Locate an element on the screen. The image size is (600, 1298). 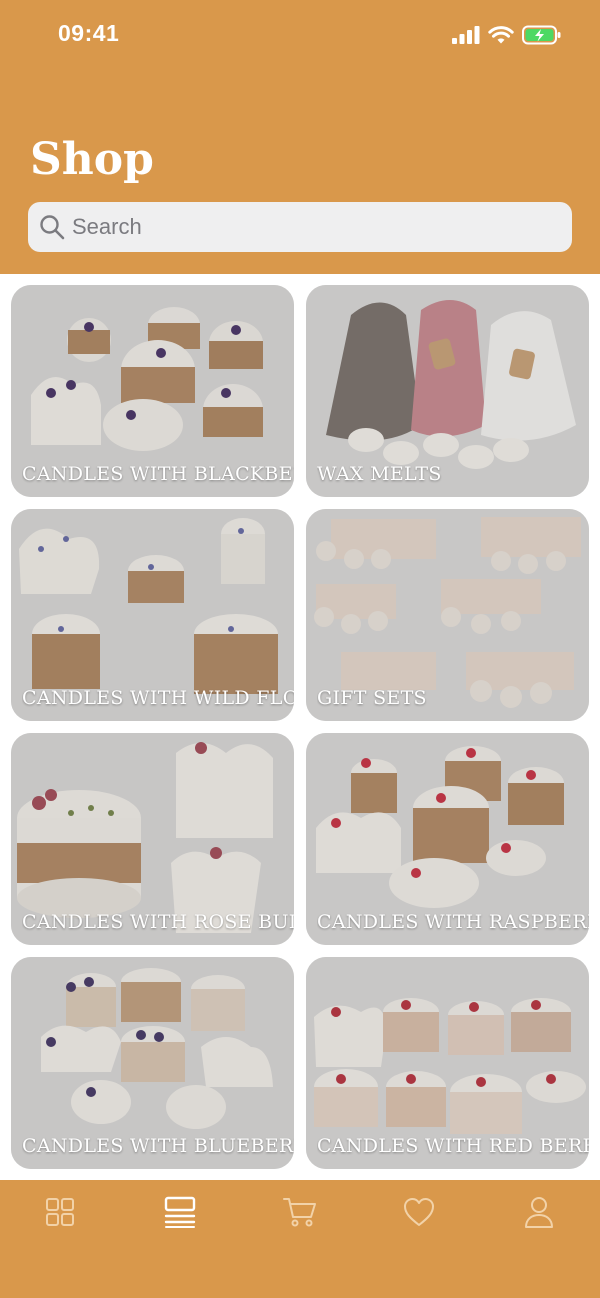
grid-icon is located at coordinates (60, 1212).